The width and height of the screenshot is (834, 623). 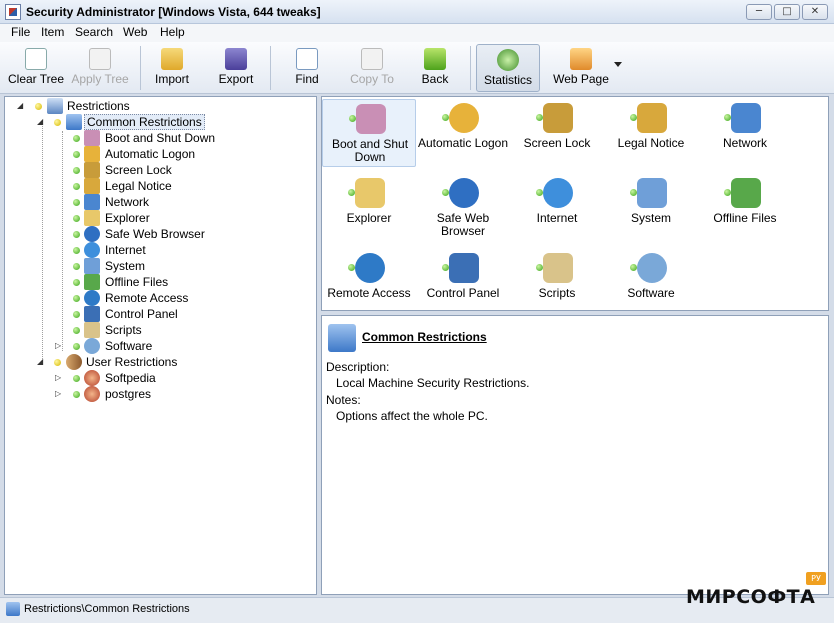 I want to click on tree-node-offline-files: Offline Files, so click(x=155, y=282).